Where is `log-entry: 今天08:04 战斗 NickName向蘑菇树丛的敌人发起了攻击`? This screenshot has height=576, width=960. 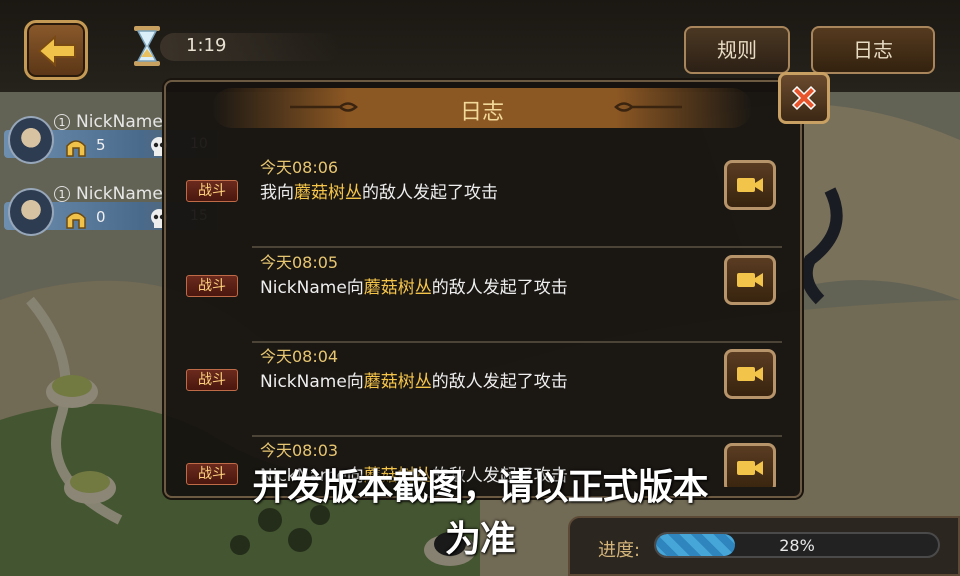 log-entry: 今天08:04 战斗 NickName向蘑菇树丛的敌人发起了攻击 is located at coordinates (481, 390).